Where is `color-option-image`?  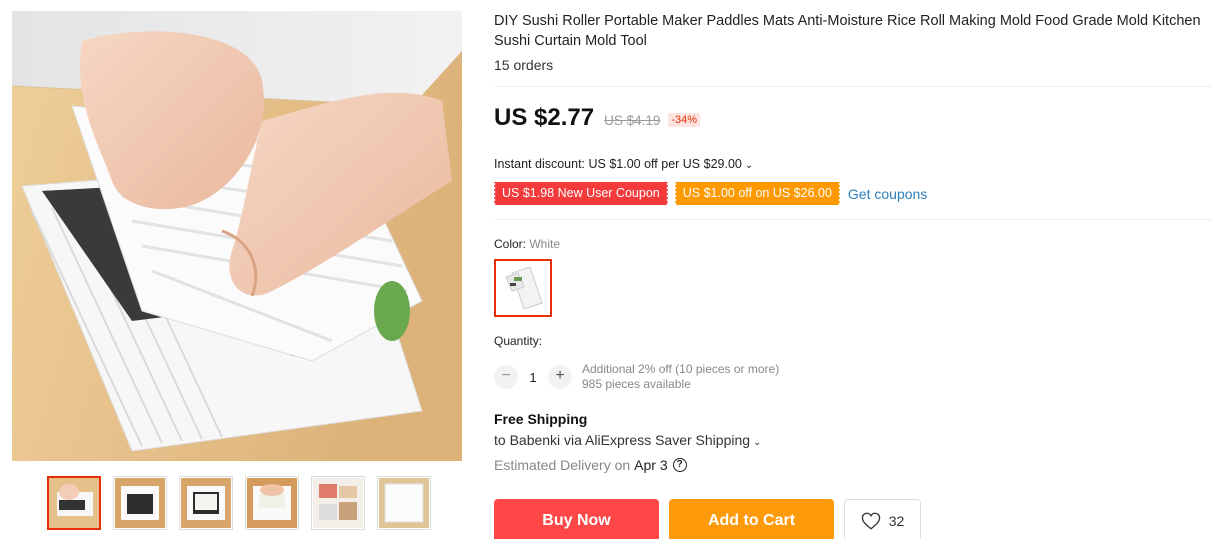
color-option-image is located at coordinates (523, 288).